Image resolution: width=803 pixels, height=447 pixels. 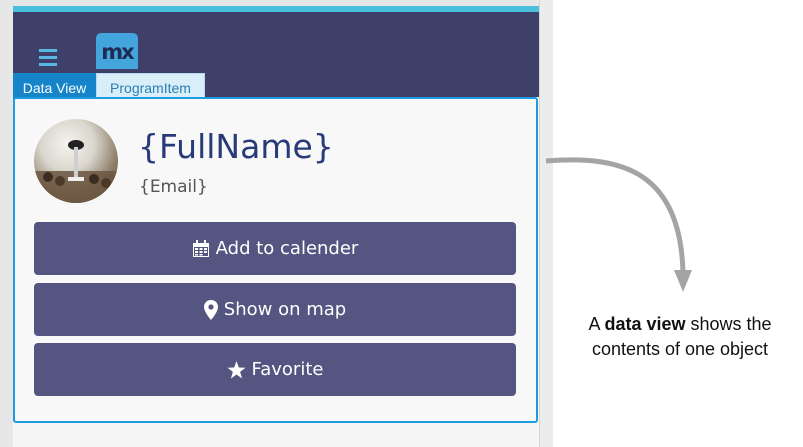 I want to click on app-header: mx Data View ProgramItem, so click(x=276, y=57).